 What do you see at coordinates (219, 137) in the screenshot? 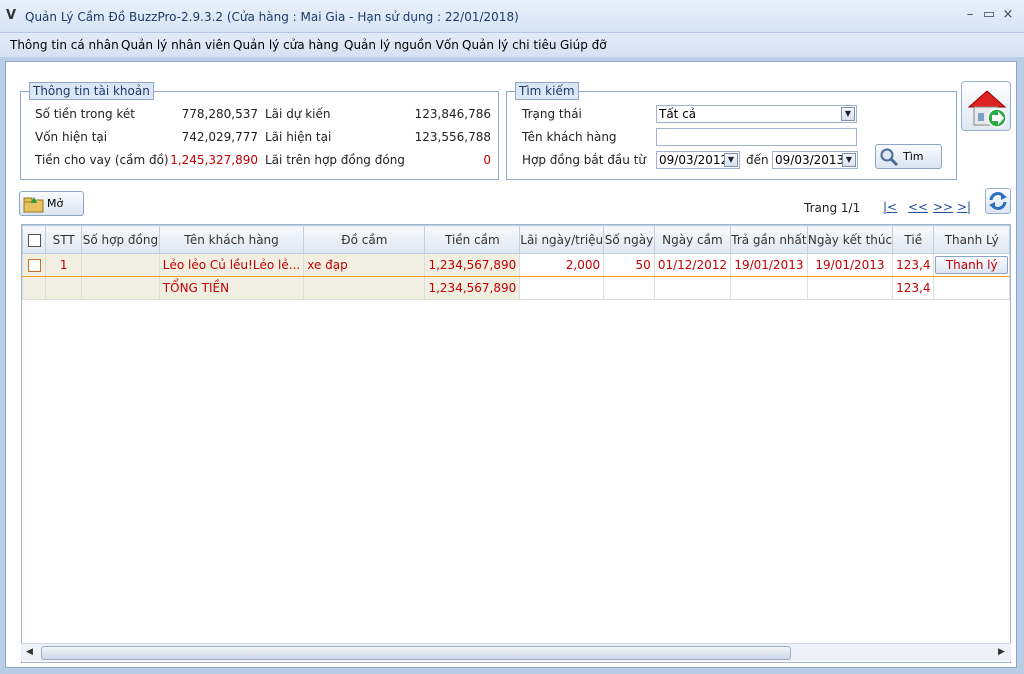
I see `current-capital-value: 742,029,777` at bounding box center [219, 137].